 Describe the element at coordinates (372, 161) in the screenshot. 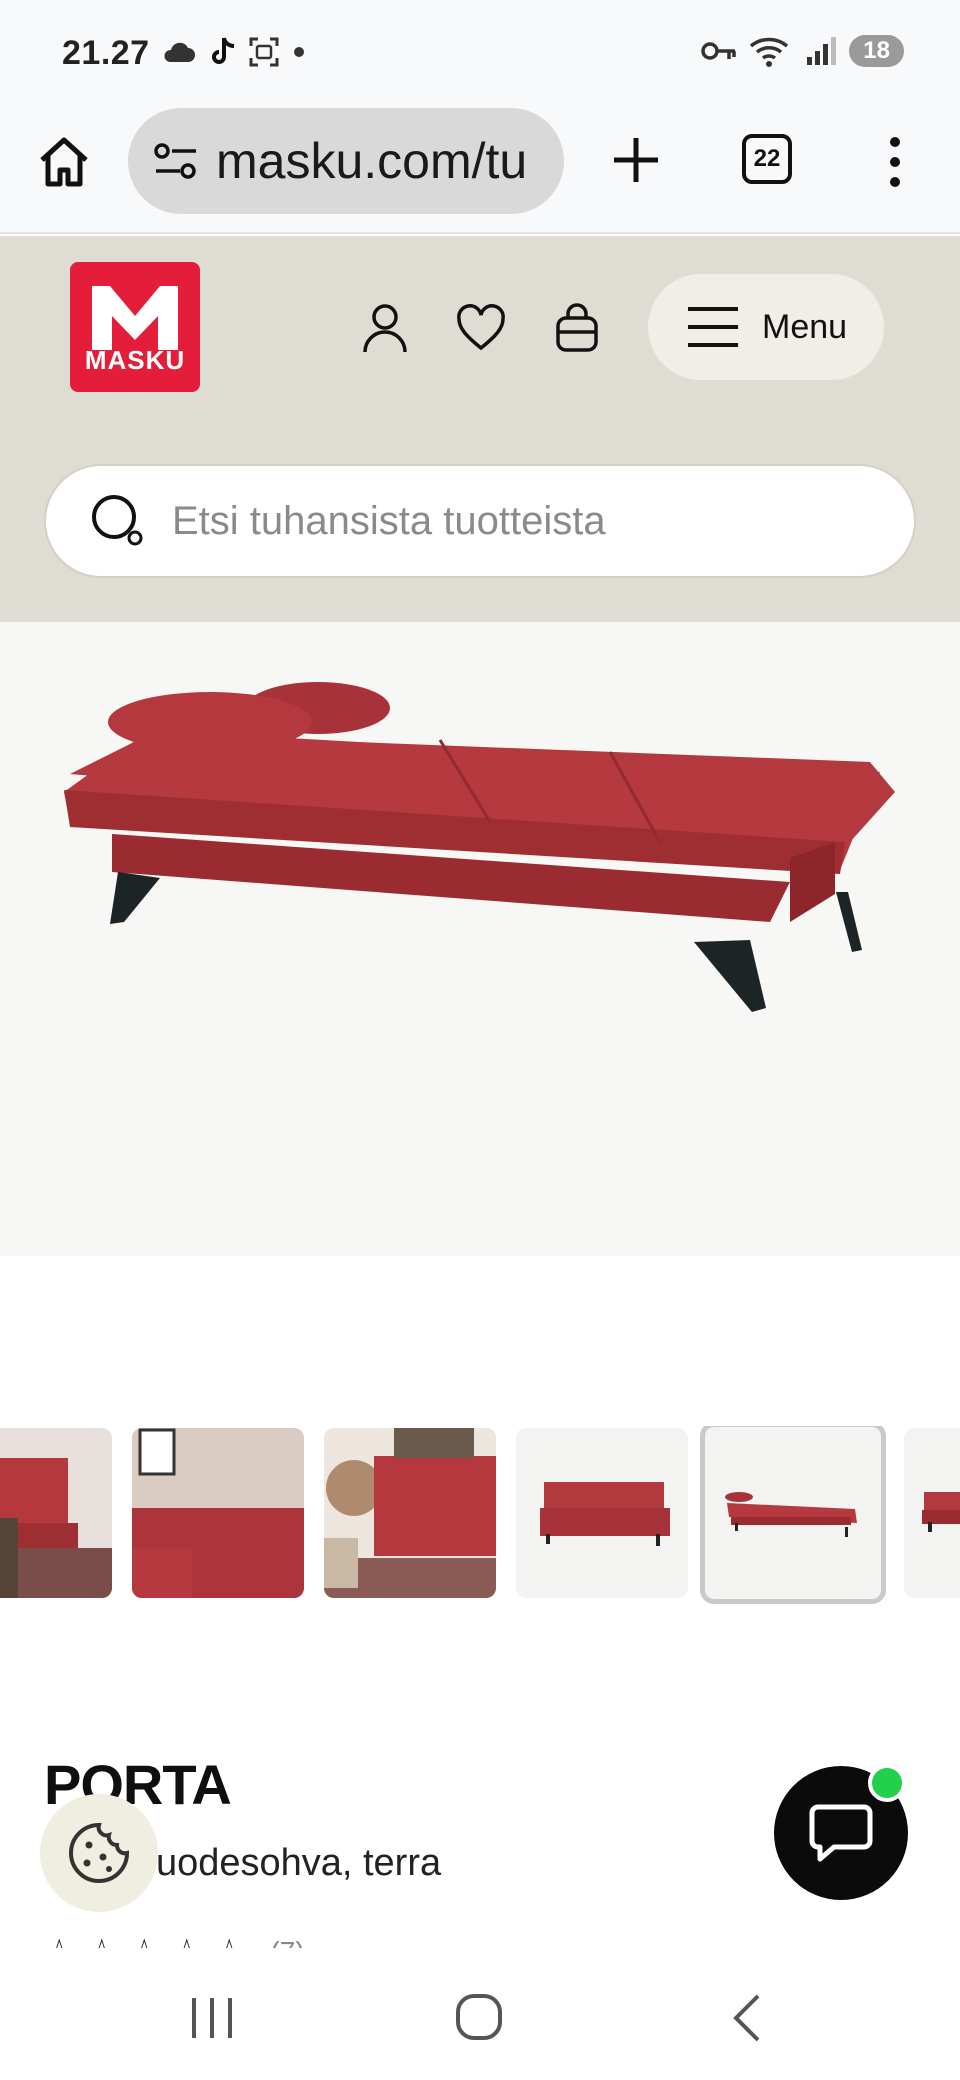

I see `url-text: masku.com/tu` at that location.